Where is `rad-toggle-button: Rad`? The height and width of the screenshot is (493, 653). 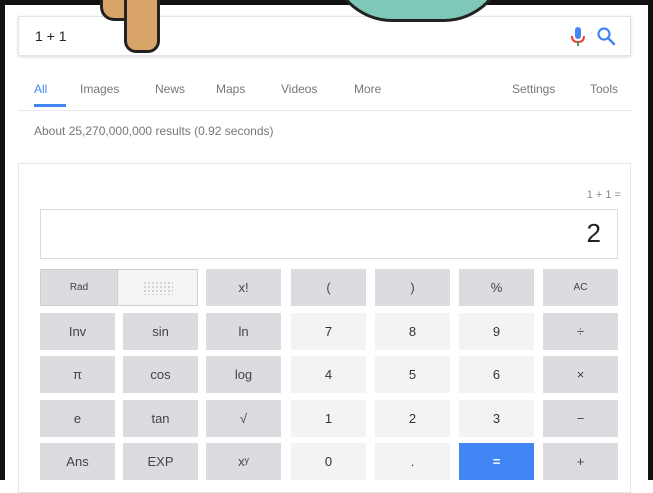
rad-toggle-button: Rad is located at coordinates (79, 287).